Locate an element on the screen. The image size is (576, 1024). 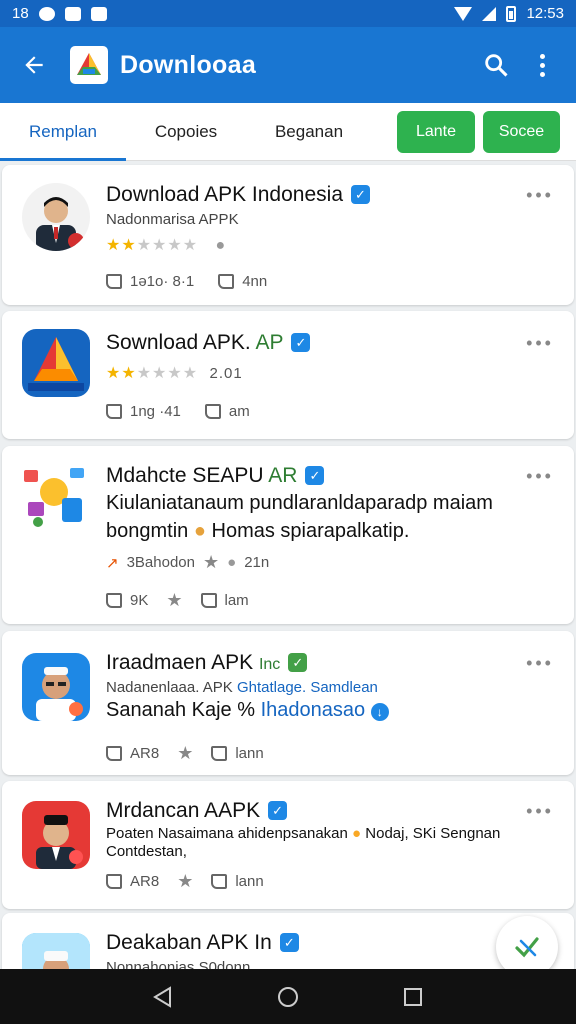
nav-back-icon is located at coordinates (161, 996).